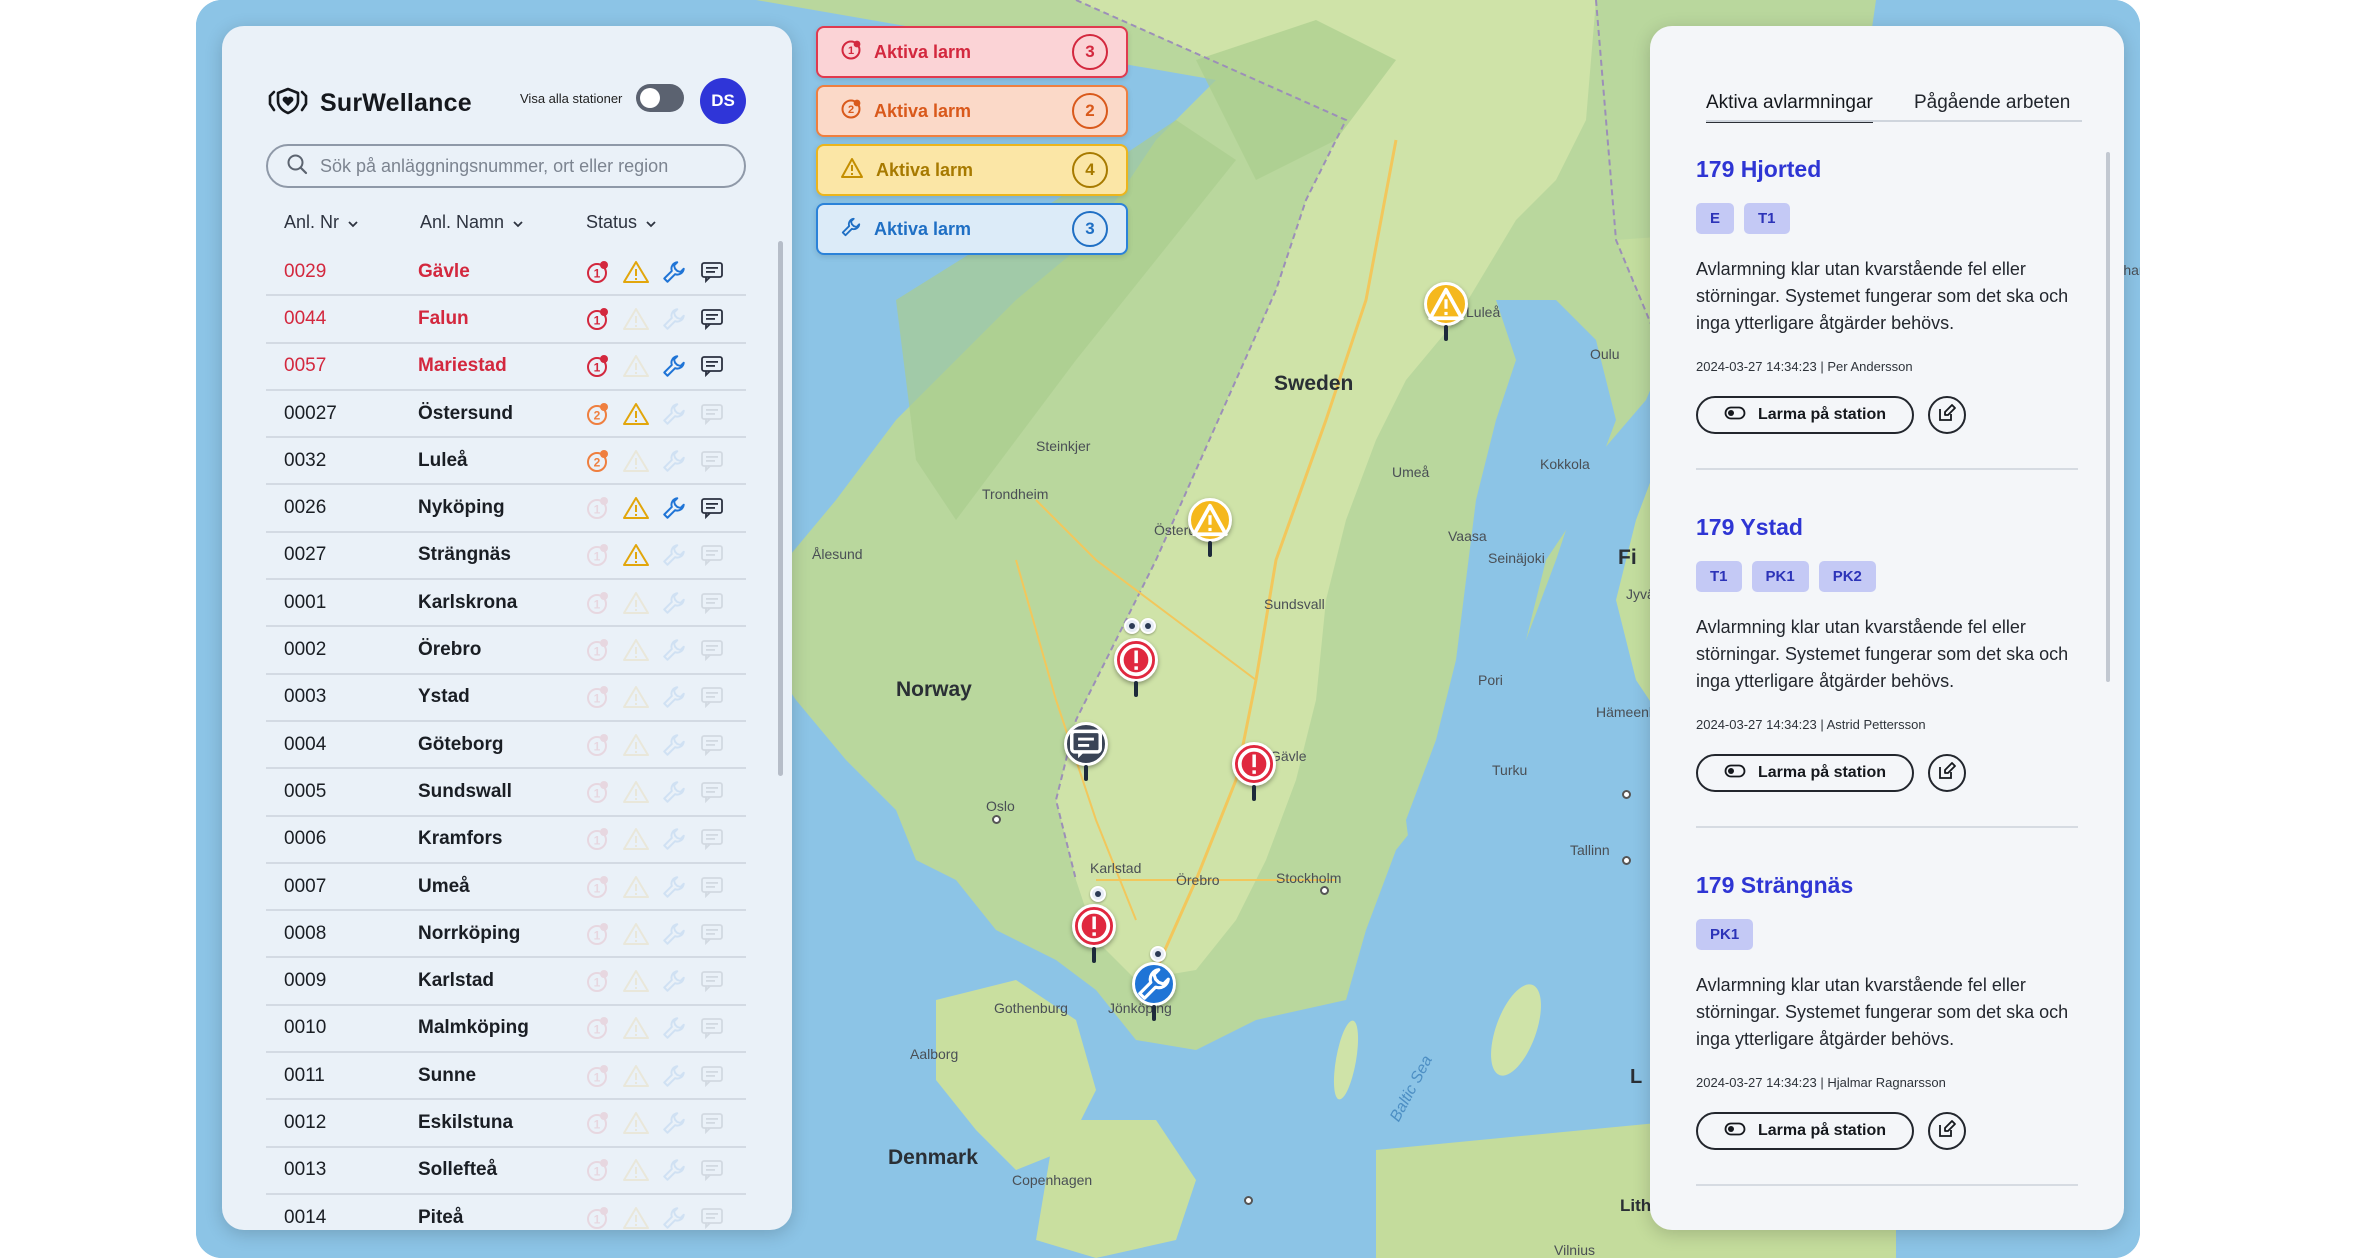  I want to click on station-name: Strängnäs, so click(464, 555).